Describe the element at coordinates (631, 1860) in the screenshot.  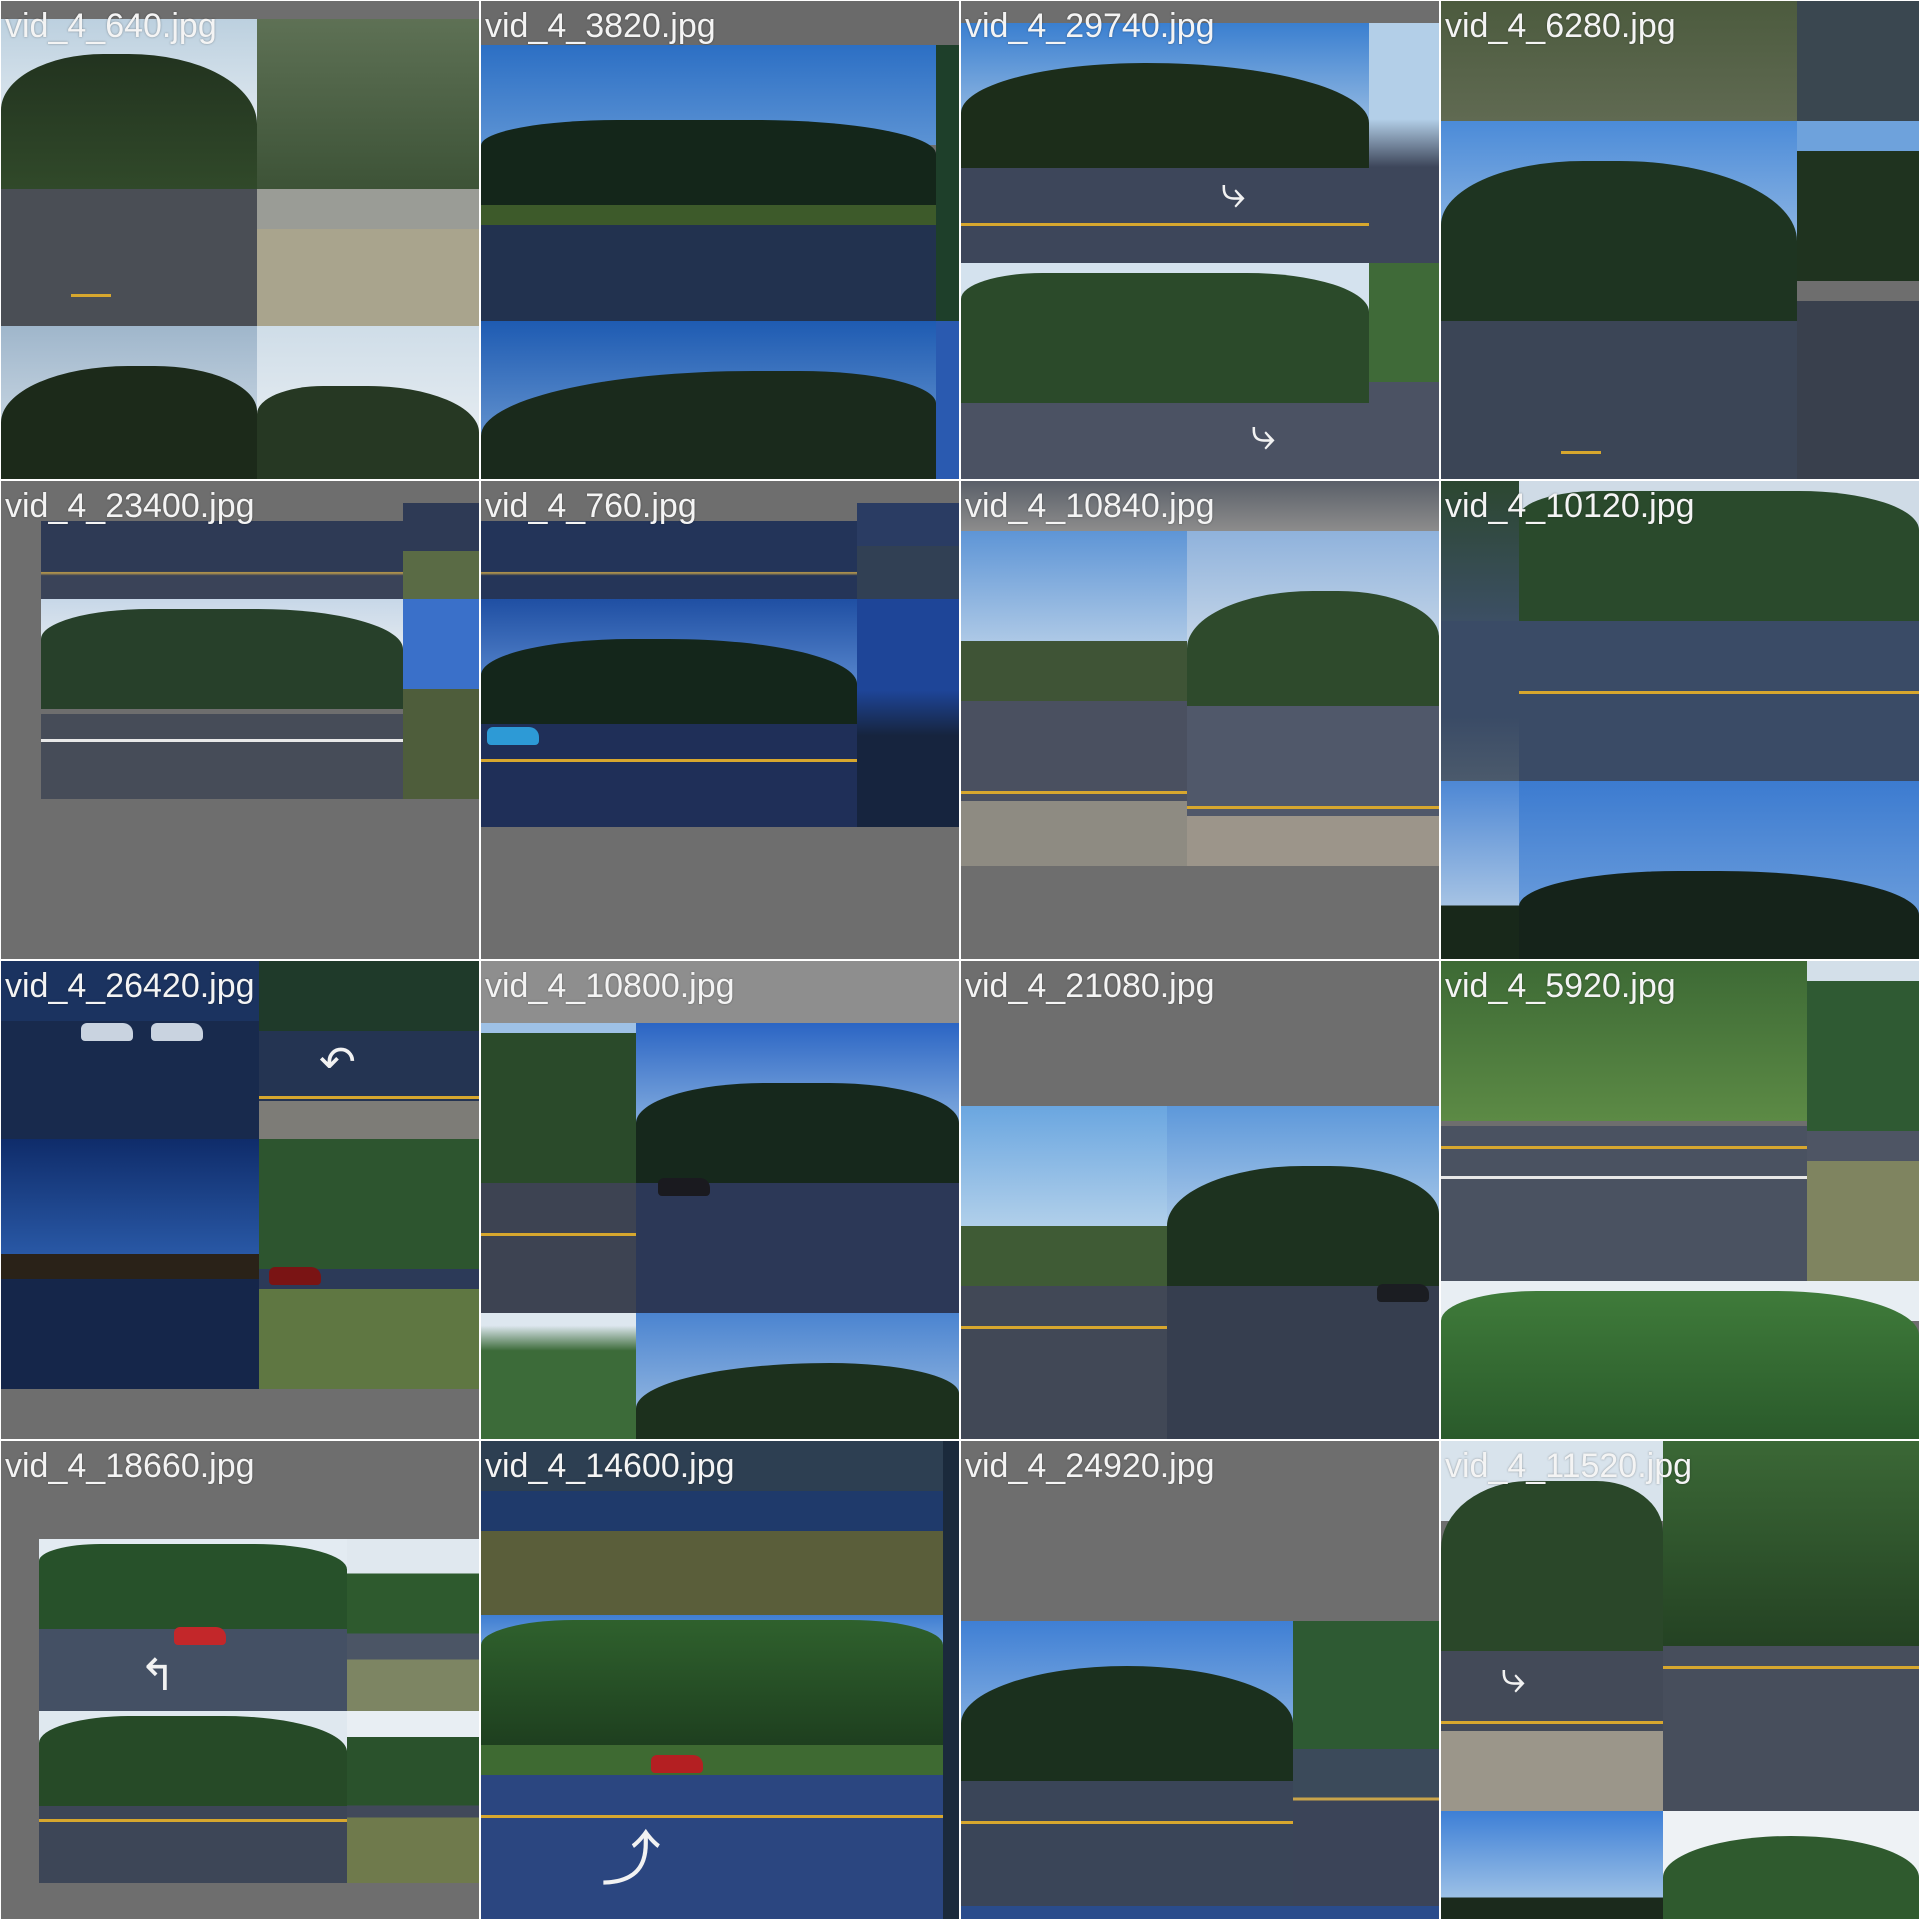
I see `turn-arrow-icon: ⤴` at that location.